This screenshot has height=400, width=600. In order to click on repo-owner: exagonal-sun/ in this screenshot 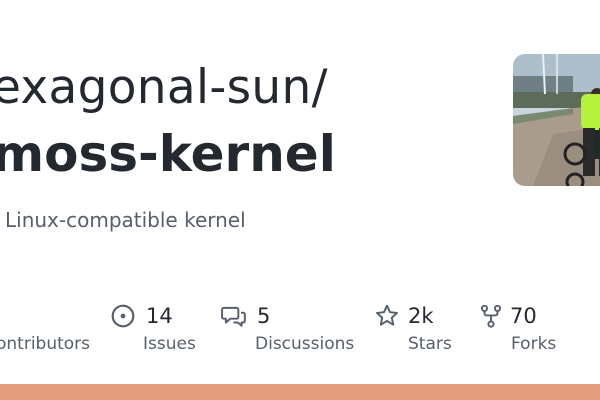, I will do `click(164, 88)`.